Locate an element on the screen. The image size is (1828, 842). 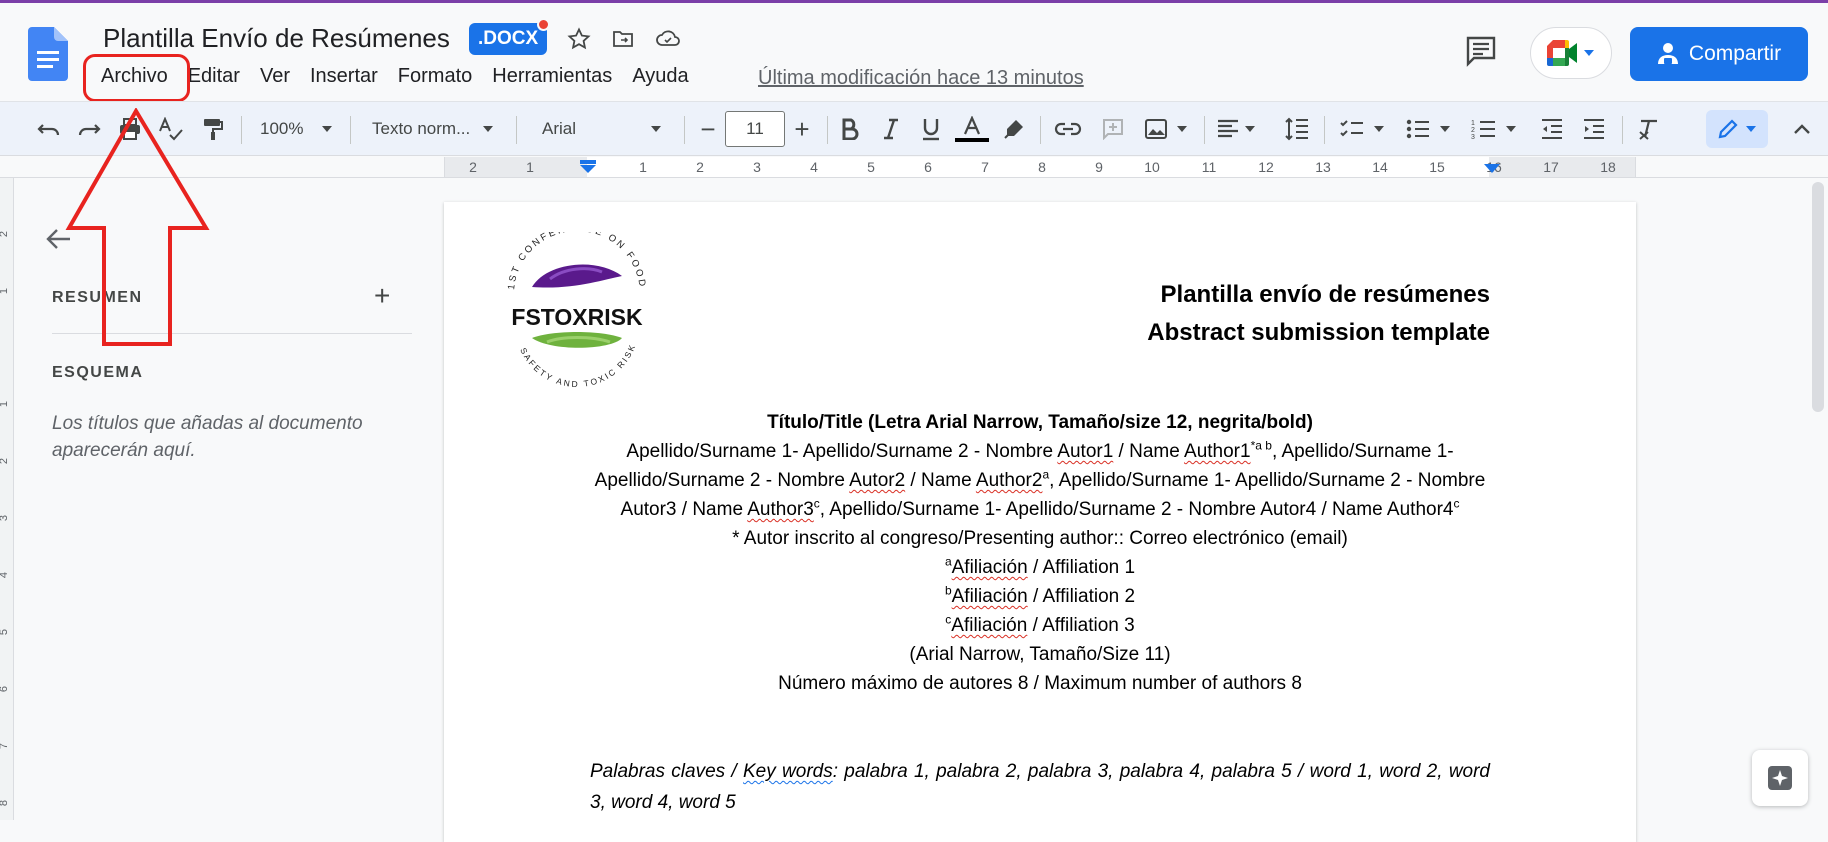
increase-font-size-button: + is located at coordinates (802, 129).